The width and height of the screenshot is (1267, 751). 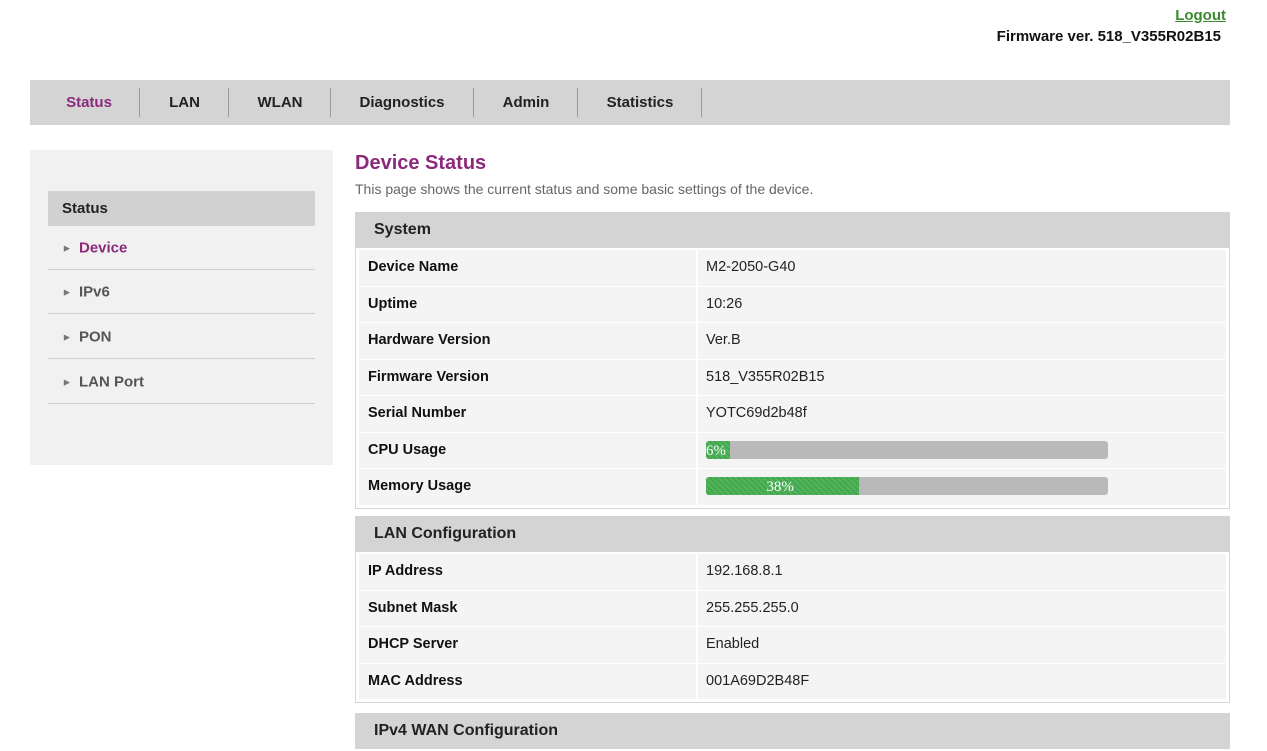 What do you see at coordinates (962, 304) in the screenshot?
I see `row-value: 10:26` at bounding box center [962, 304].